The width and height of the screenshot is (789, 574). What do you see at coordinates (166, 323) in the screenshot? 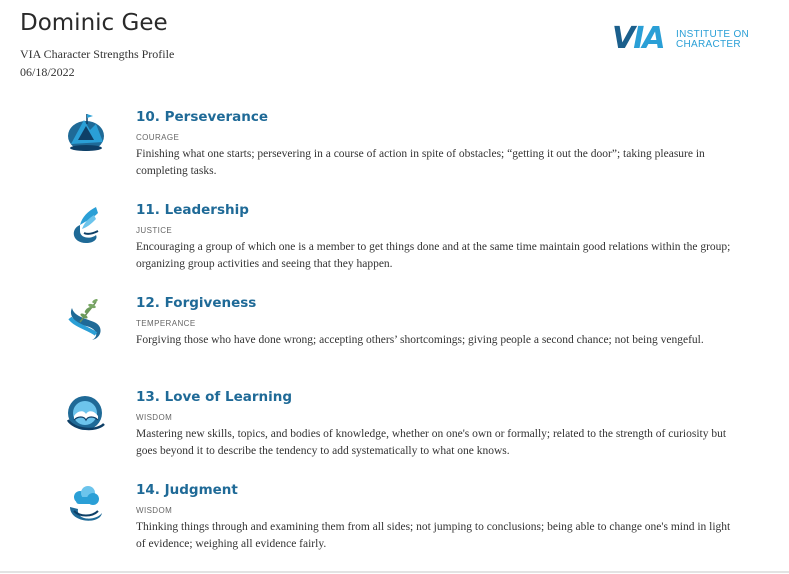
I see `strength-virtue: TEMPERANCE` at bounding box center [166, 323].